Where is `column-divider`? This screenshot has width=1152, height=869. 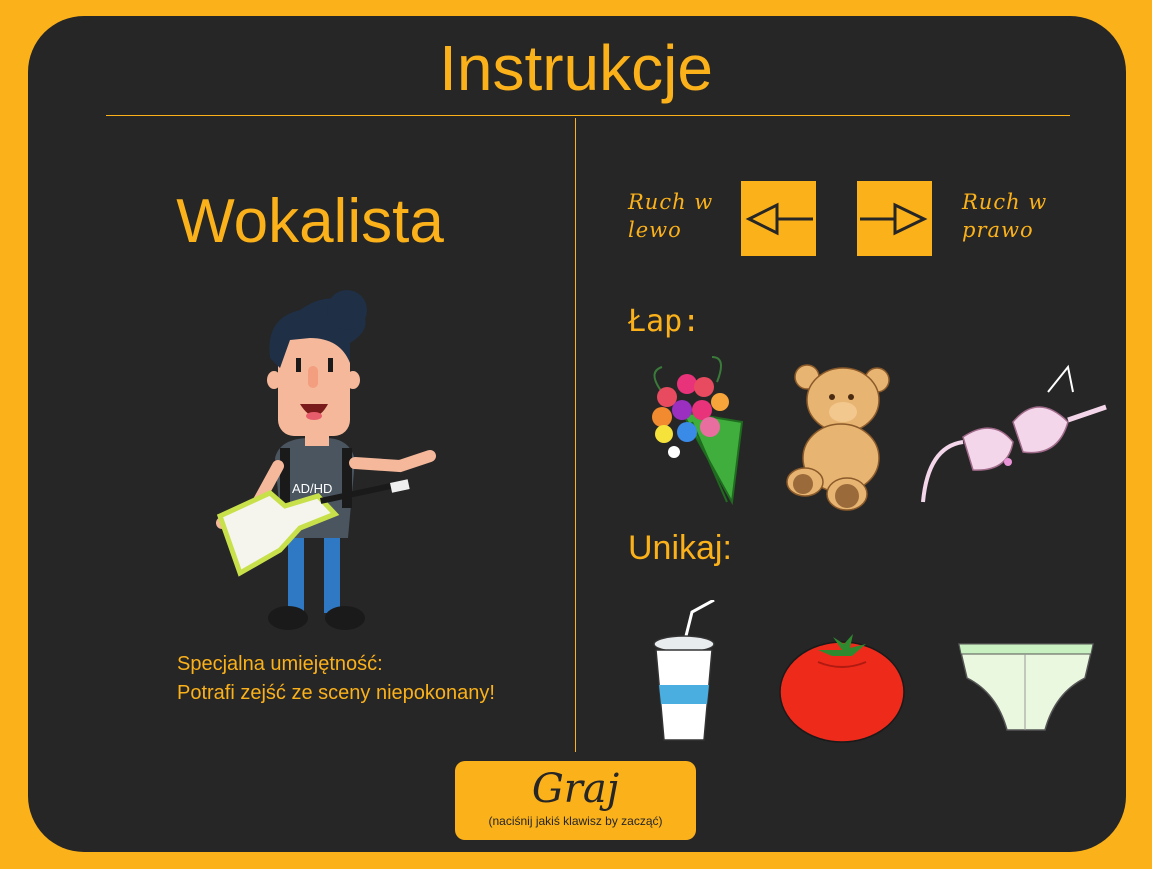 column-divider is located at coordinates (575, 435).